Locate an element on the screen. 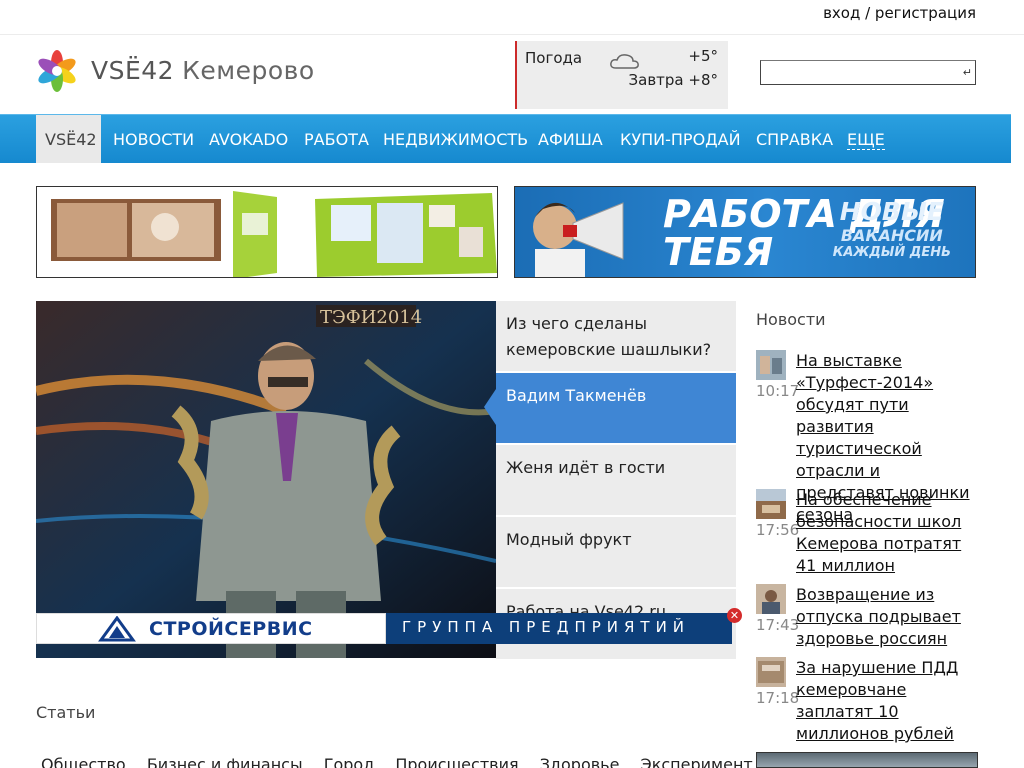  nav-item-help: СПРАВКА is located at coordinates (794, 139).